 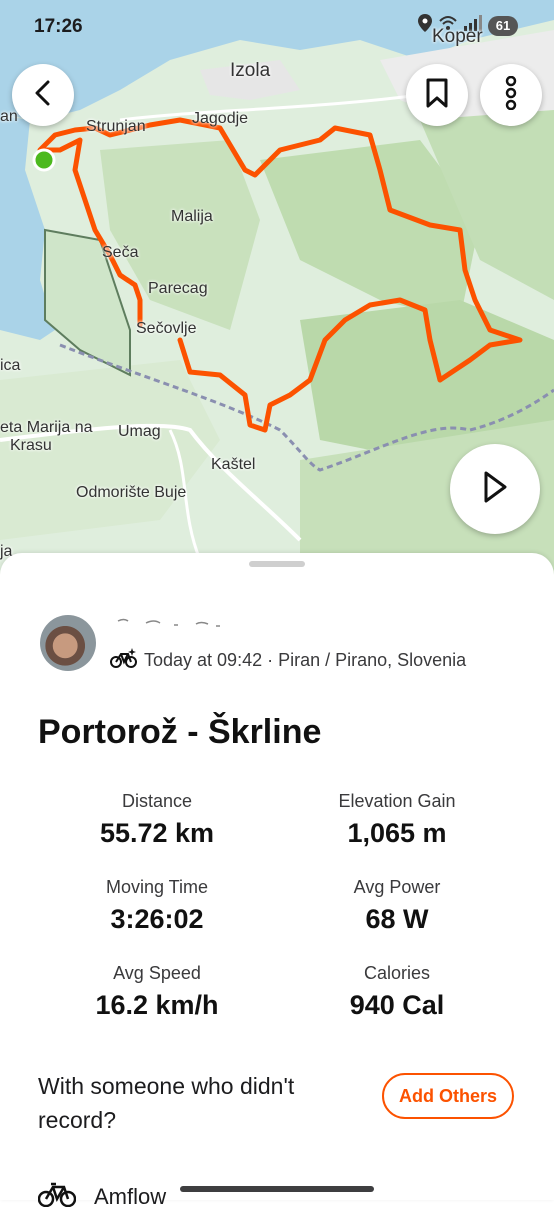 I want to click on map-label-ica: ica, so click(x=10, y=365).